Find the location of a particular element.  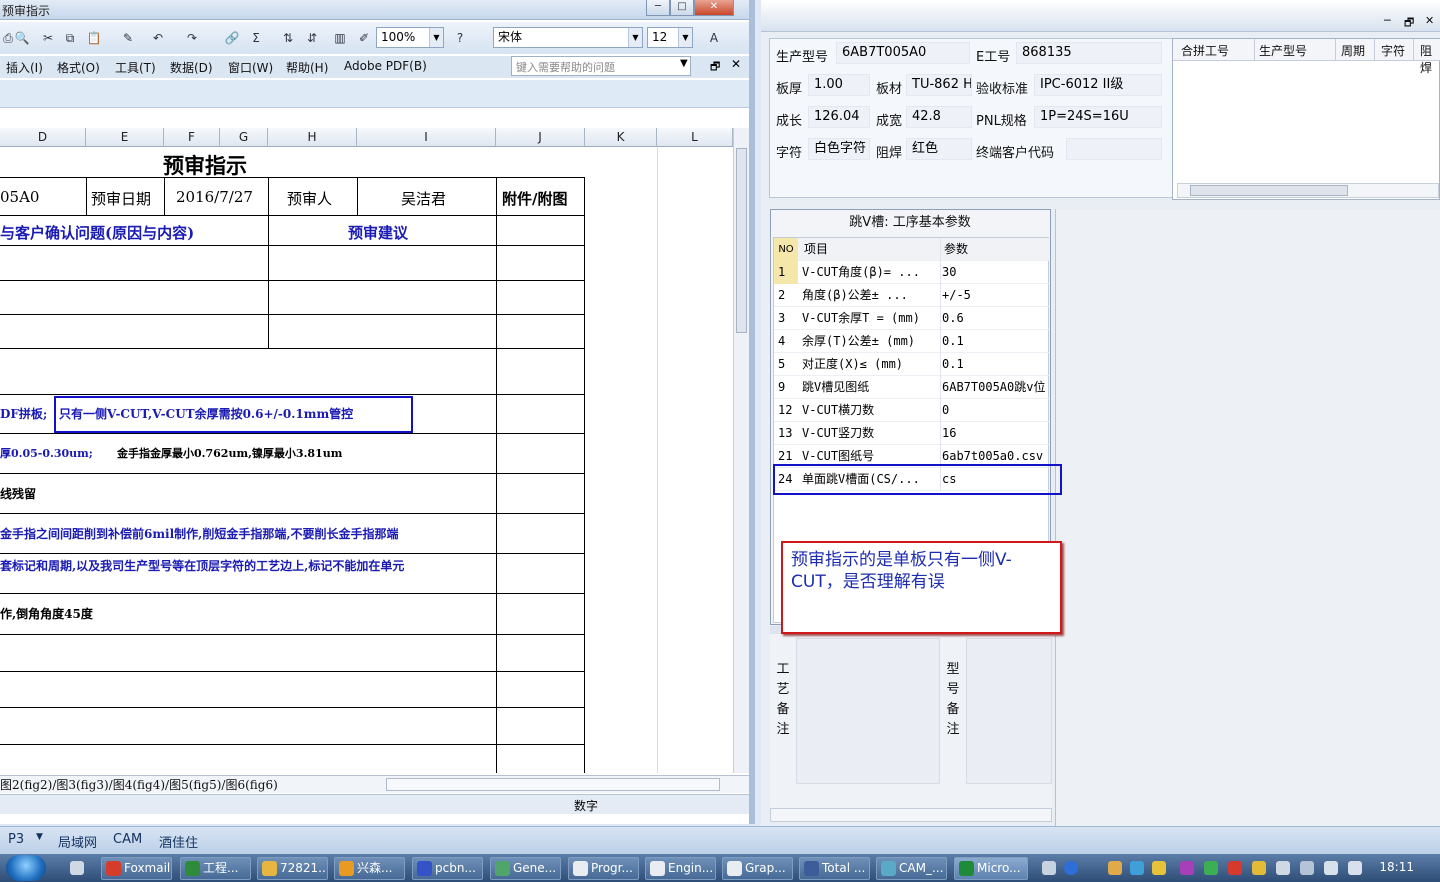

model-remark-field is located at coordinates (1009, 711).